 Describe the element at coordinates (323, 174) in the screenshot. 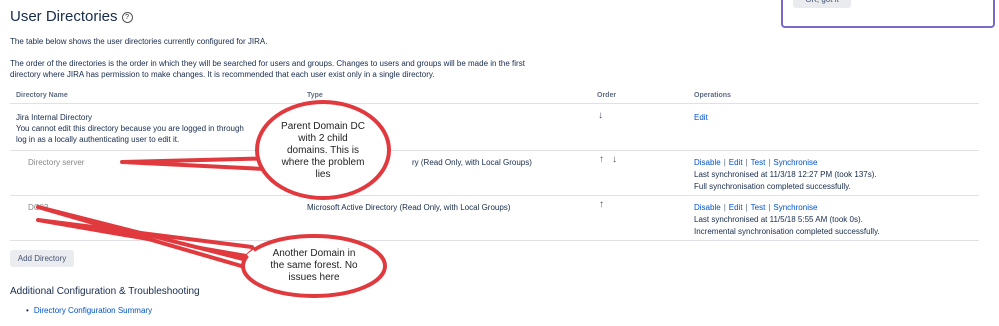

I see `callout-line: lies` at that location.